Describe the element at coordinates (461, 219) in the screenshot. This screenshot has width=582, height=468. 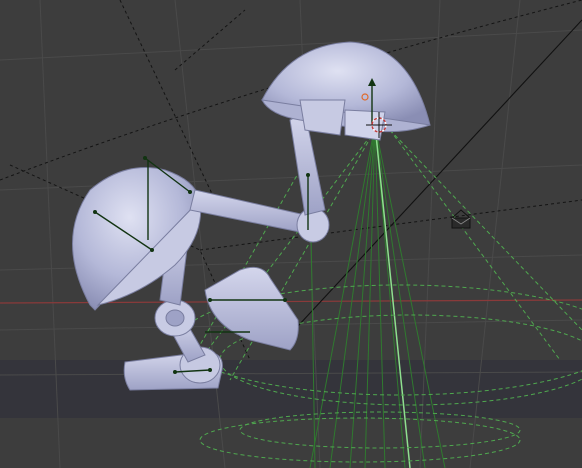
I see `camera-gizmo-icon` at that location.